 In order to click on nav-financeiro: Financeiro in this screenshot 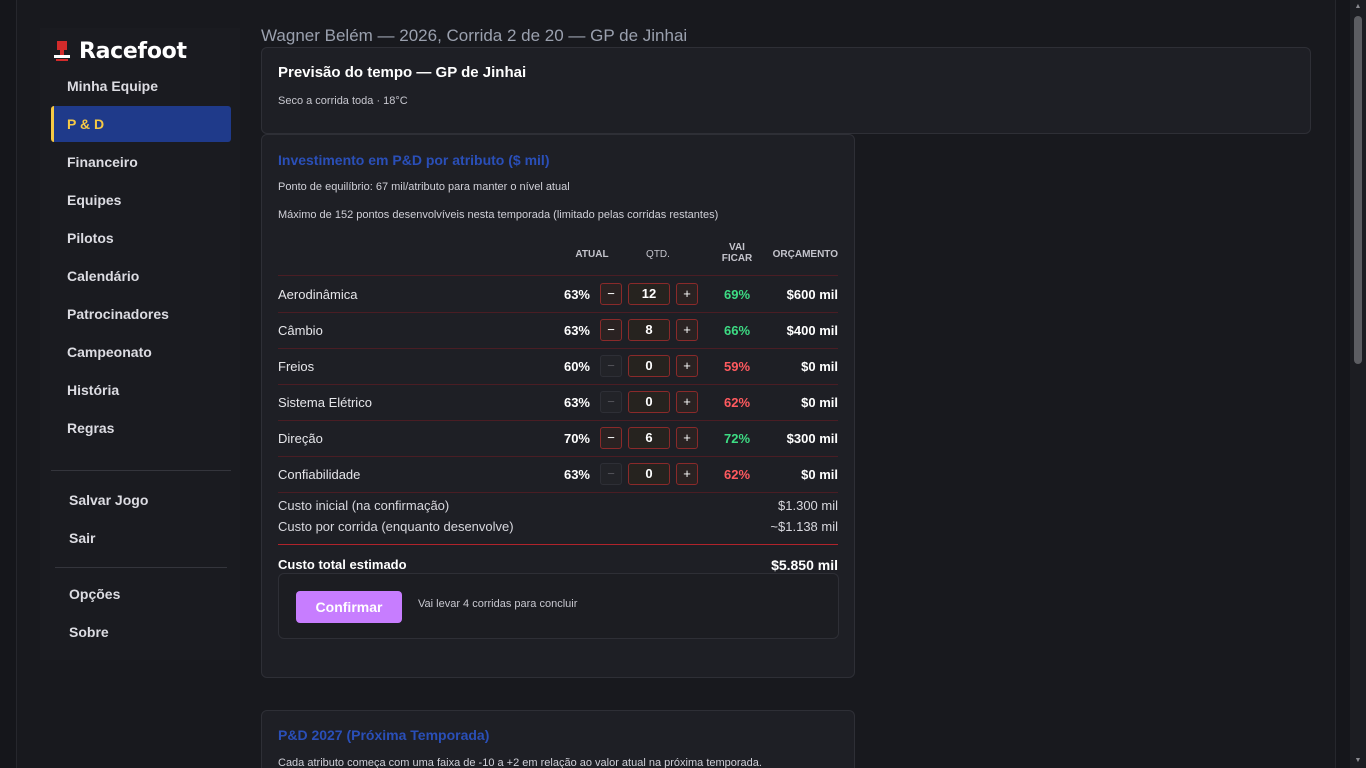, I will do `click(141, 162)`.